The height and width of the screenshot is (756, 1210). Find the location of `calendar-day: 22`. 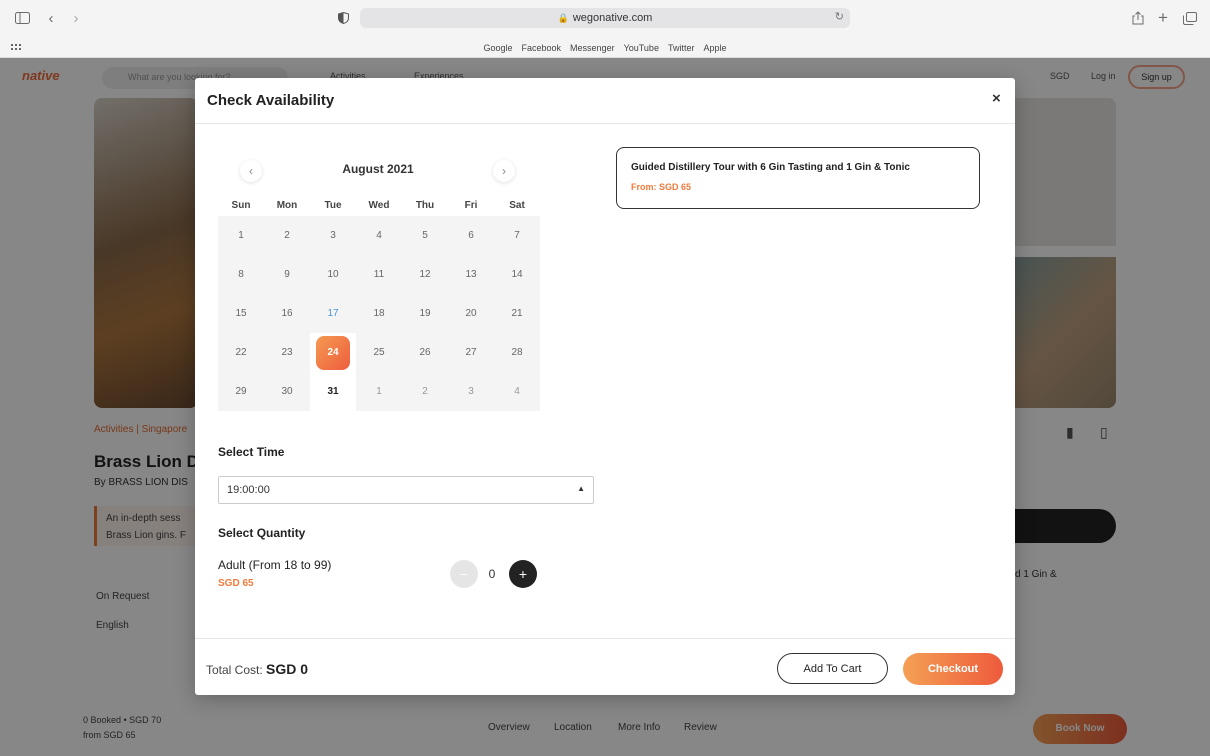

calendar-day: 22 is located at coordinates (241, 352).